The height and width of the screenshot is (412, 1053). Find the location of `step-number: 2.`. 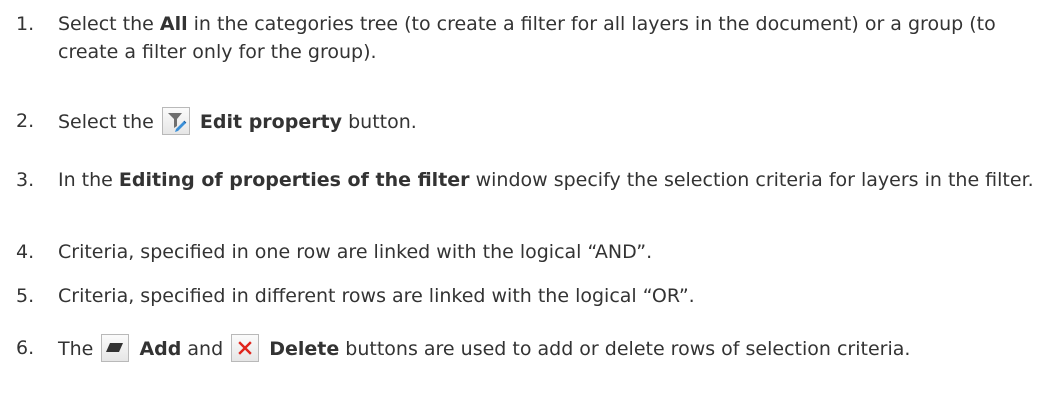

step-number: 2. is located at coordinates (25, 121).